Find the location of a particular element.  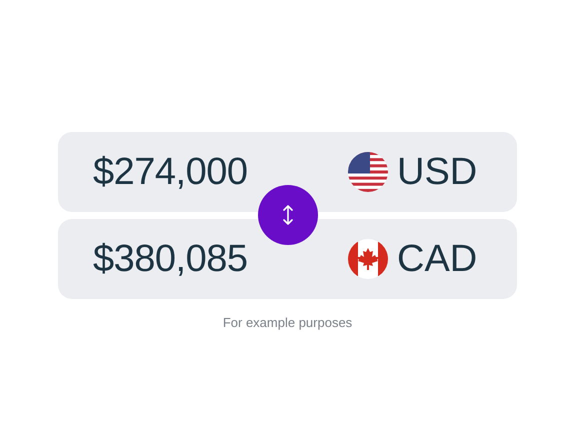

currency-code: USD is located at coordinates (437, 172).